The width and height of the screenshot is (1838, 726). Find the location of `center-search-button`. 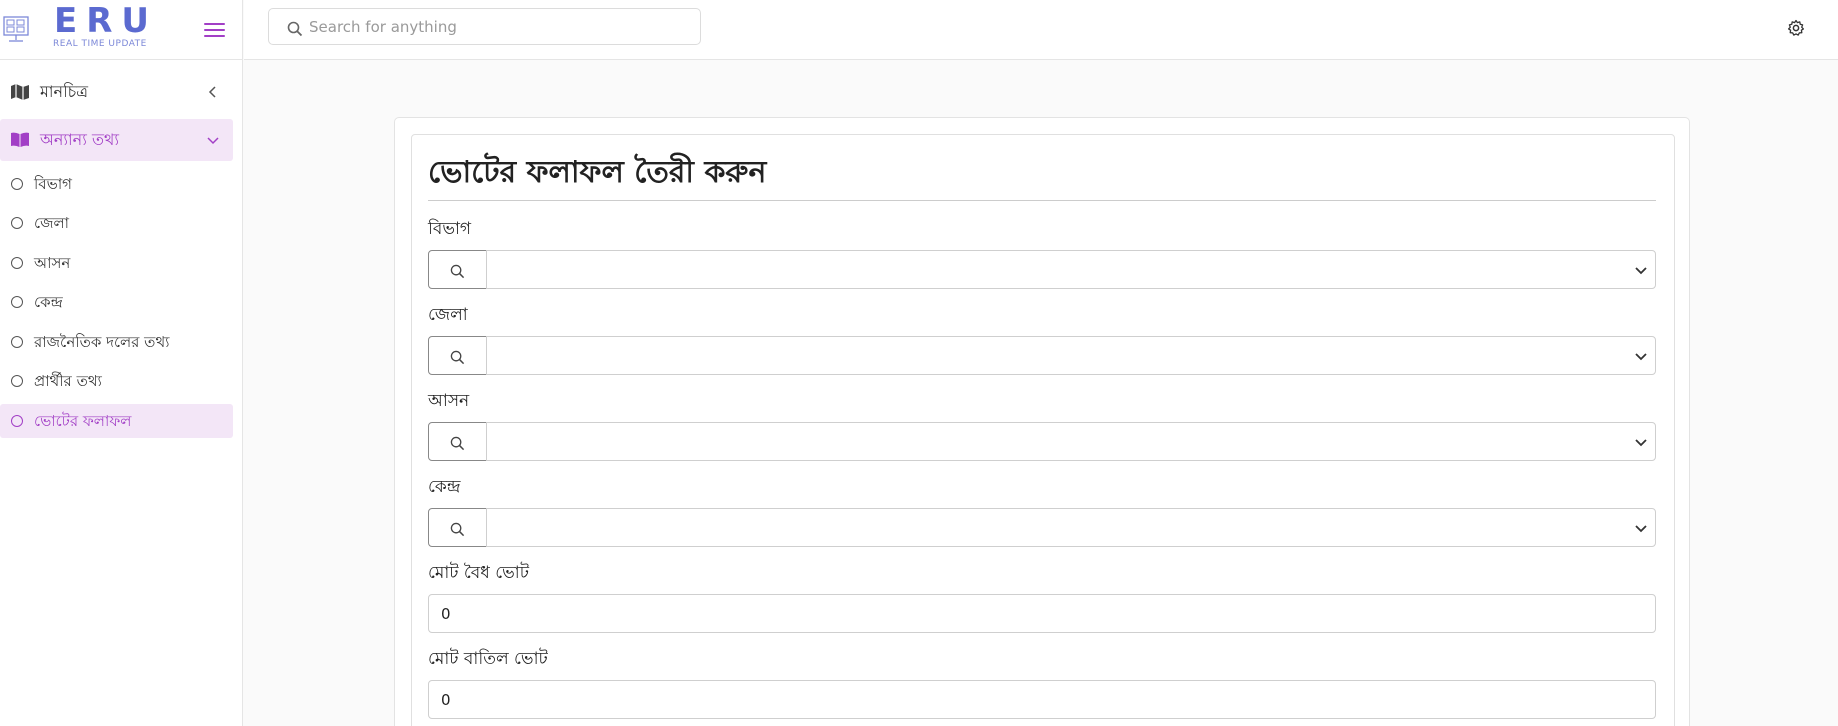

center-search-button is located at coordinates (457, 527).